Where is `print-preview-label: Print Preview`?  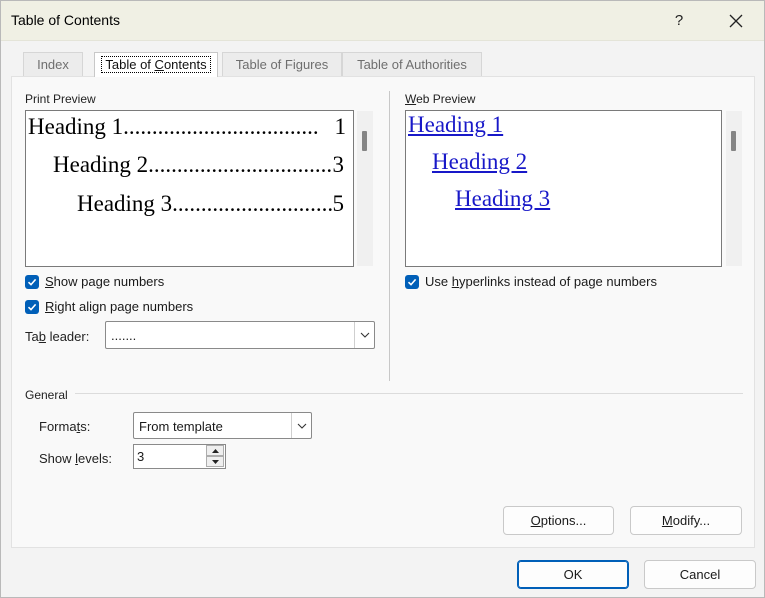
print-preview-label: Print Preview is located at coordinates (60, 99).